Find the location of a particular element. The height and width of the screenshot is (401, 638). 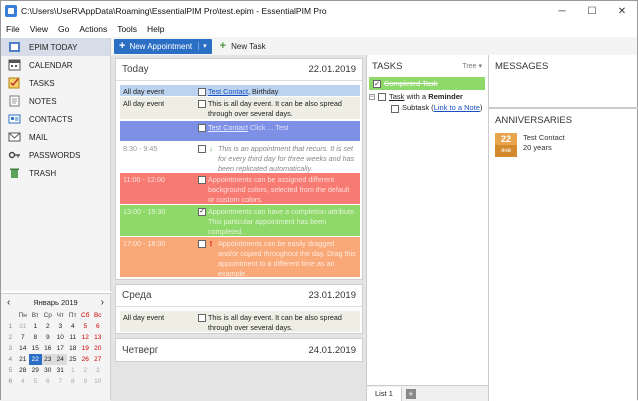

calendar-day: 28 is located at coordinates (23, 370).